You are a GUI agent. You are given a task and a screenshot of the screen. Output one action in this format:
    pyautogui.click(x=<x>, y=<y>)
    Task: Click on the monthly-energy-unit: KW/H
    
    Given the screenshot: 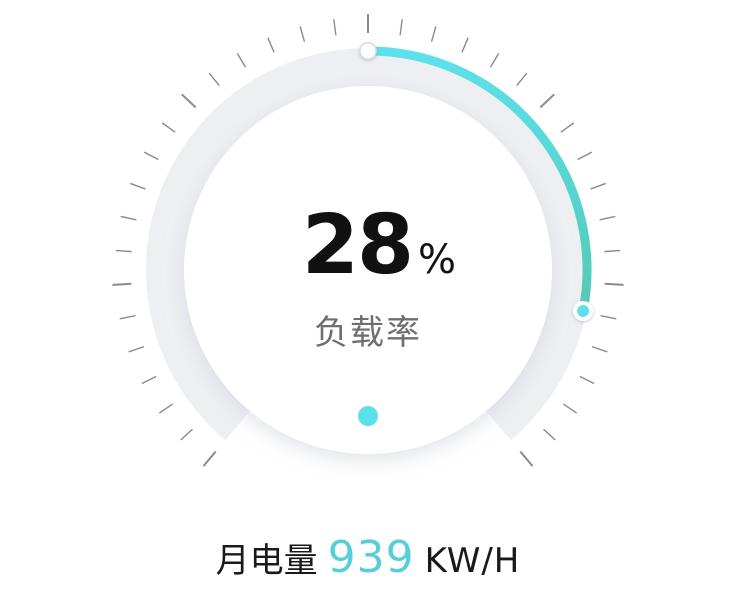 What is the action you would take?
    pyautogui.click(x=472, y=561)
    